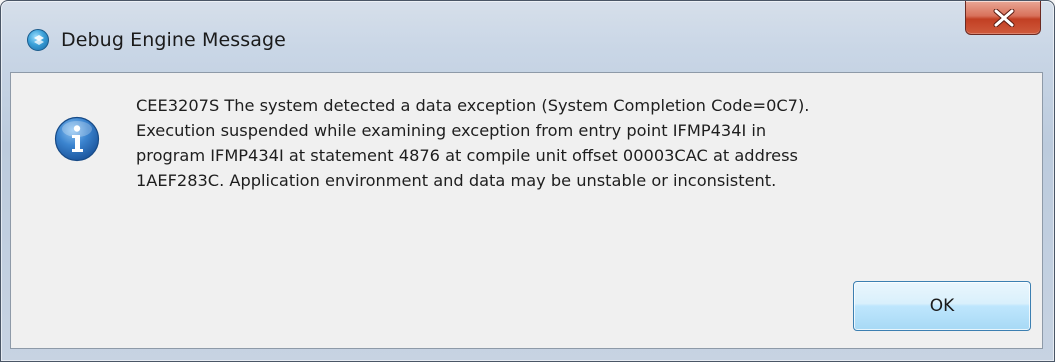 Image resolution: width=1055 pixels, height=362 pixels. What do you see at coordinates (77, 139) in the screenshot?
I see `info-icon` at bounding box center [77, 139].